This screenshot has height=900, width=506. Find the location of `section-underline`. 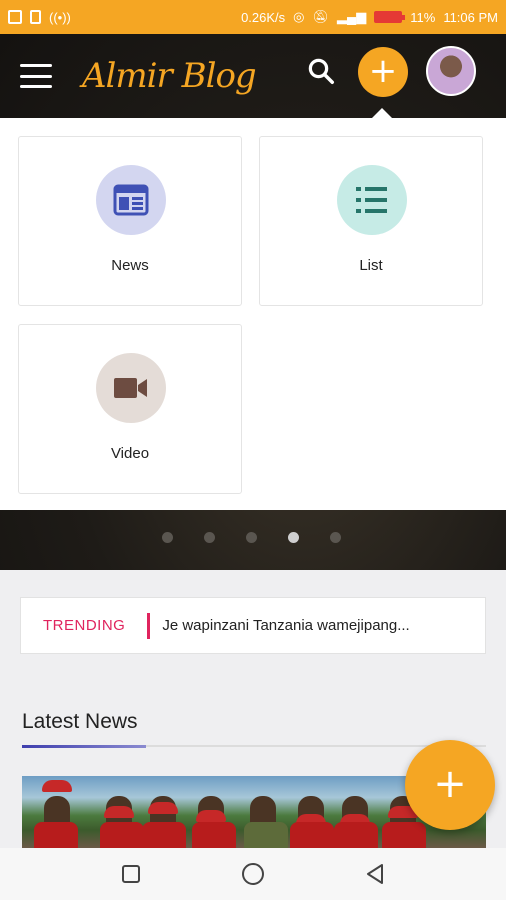

section-underline is located at coordinates (254, 746).